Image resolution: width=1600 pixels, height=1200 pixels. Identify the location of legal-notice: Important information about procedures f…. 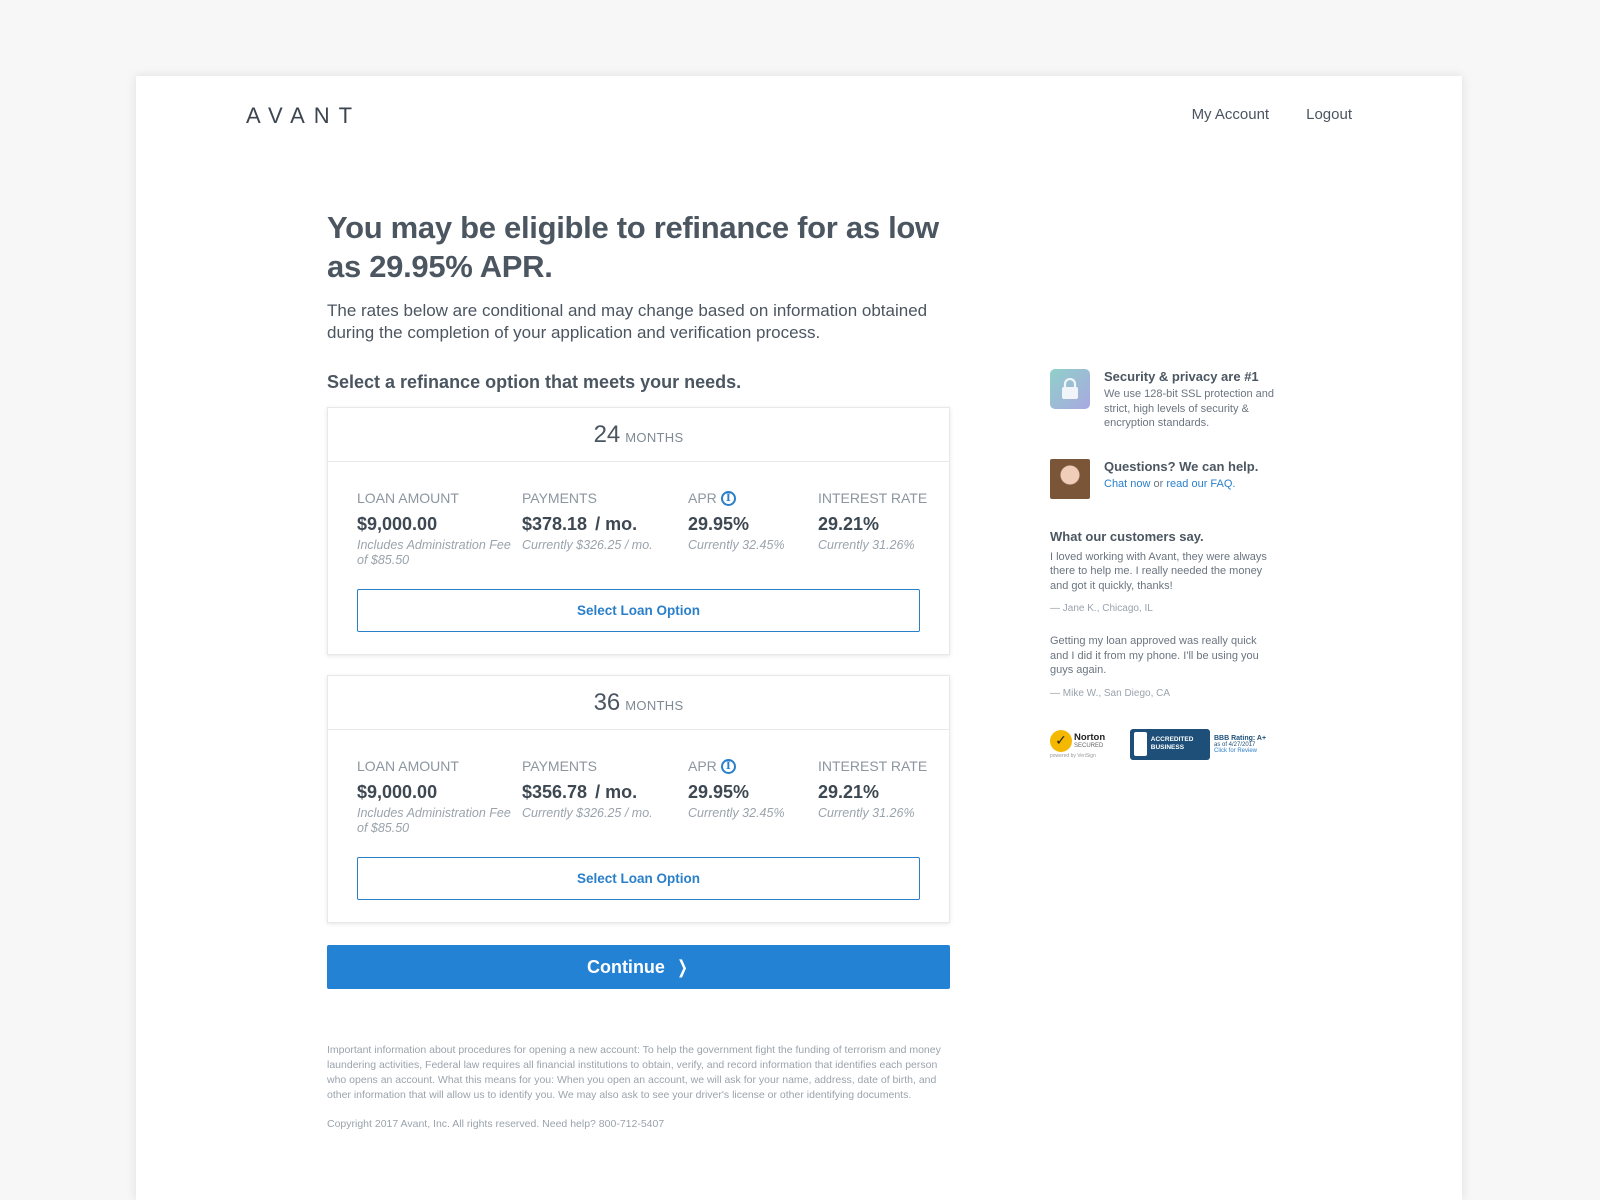
(634, 1072).